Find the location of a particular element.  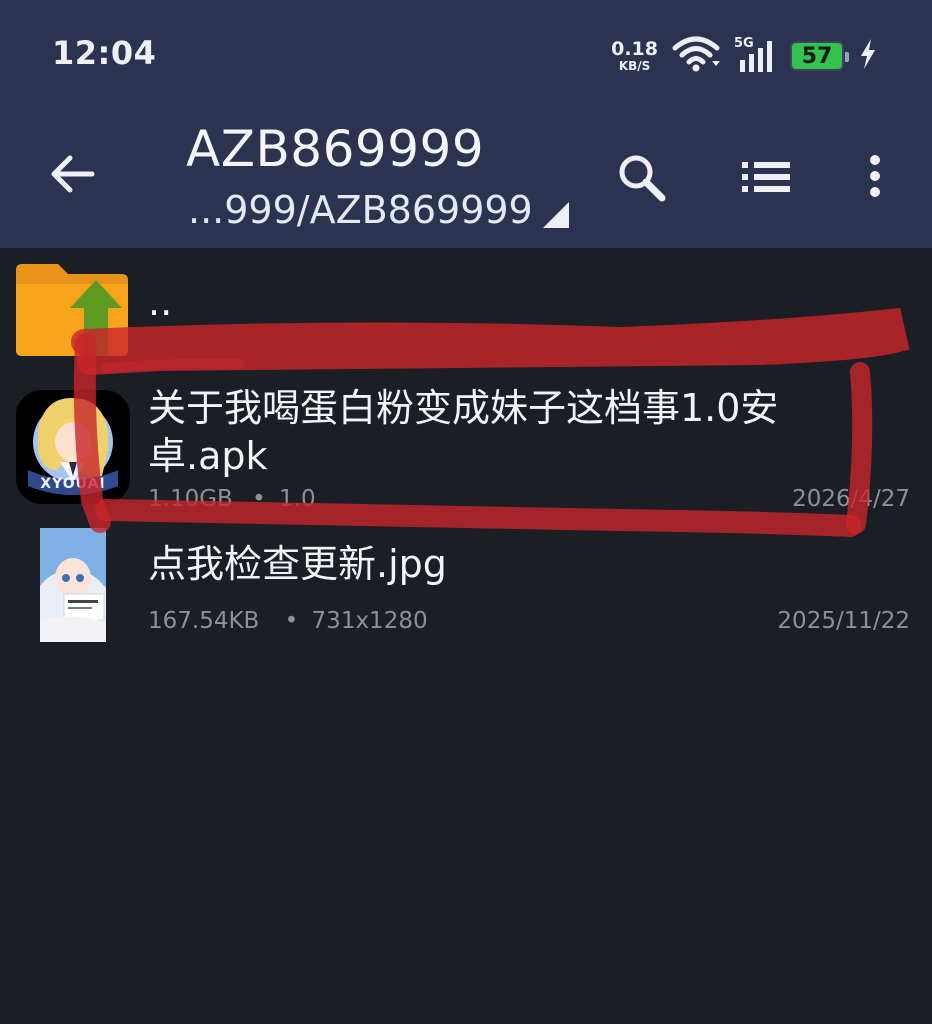

file-size: 167.54KB is located at coordinates (204, 621).